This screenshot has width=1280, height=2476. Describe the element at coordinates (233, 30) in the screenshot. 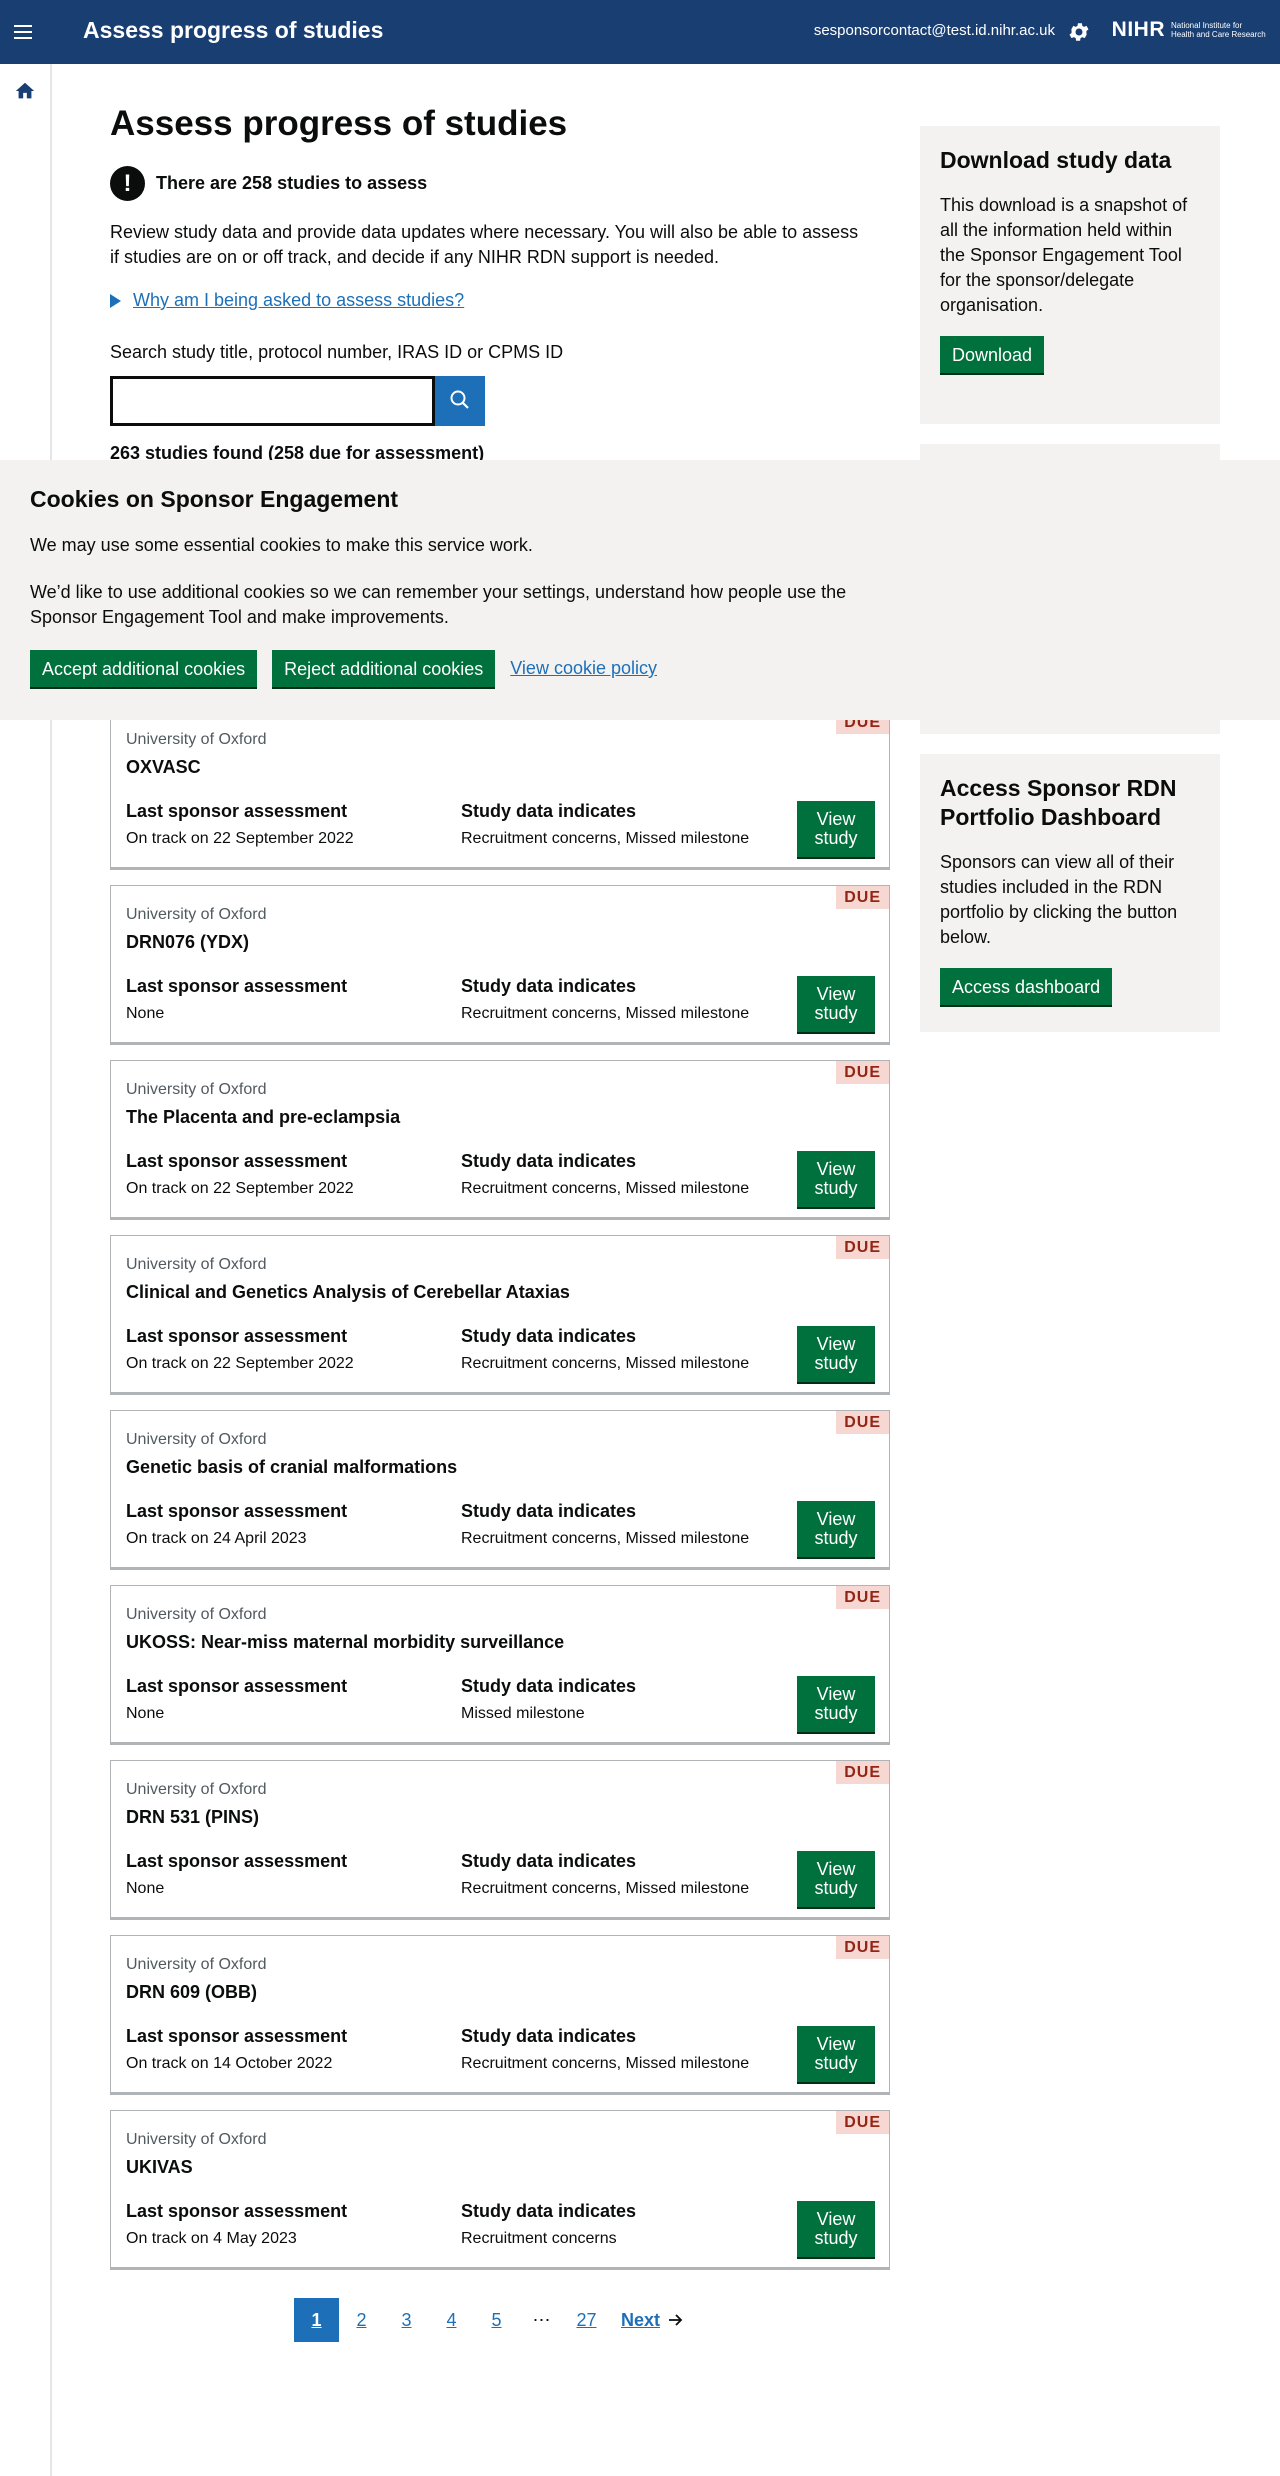

I see `app-title: Assess progress of studies` at that location.